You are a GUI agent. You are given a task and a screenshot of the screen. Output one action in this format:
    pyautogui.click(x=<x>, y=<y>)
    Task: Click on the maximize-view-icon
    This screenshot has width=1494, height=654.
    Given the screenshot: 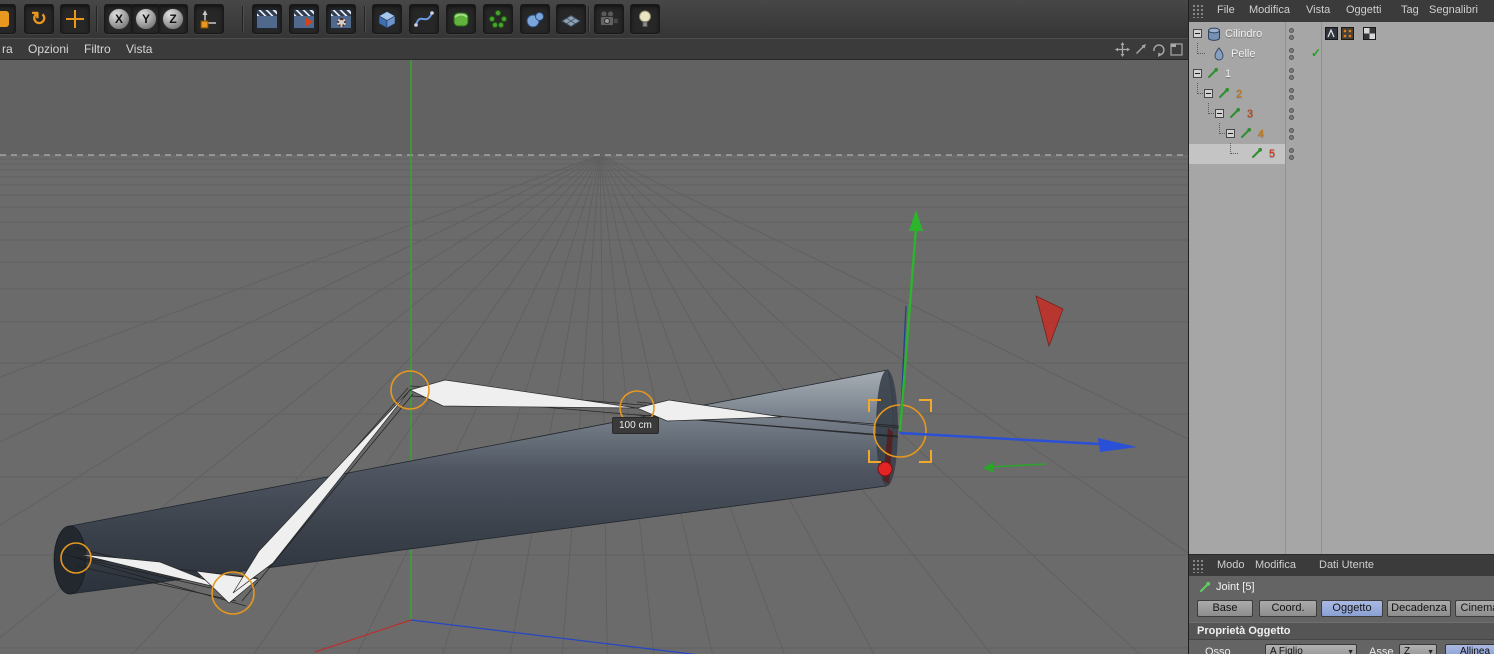 What is the action you would take?
    pyautogui.click(x=1176, y=49)
    